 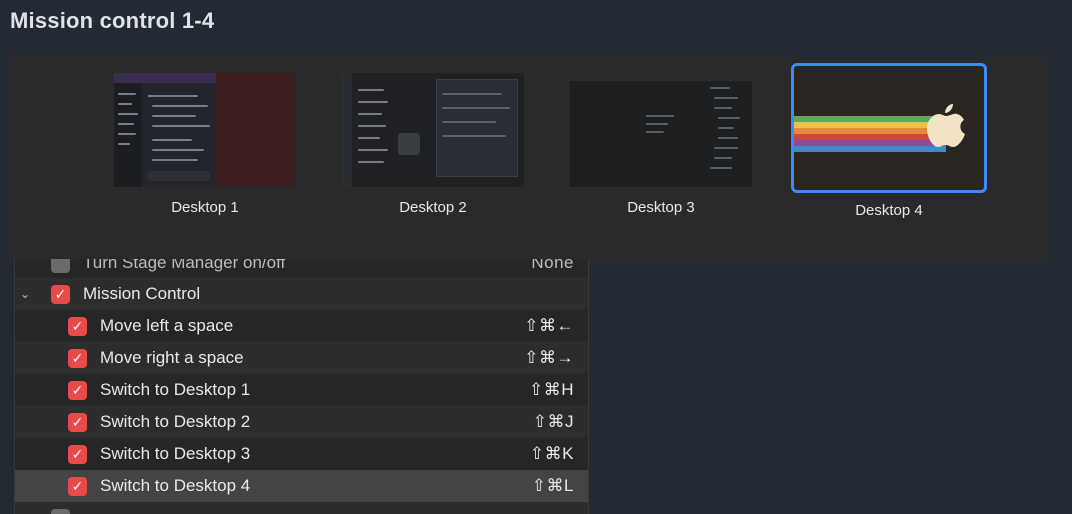 What do you see at coordinates (889, 210) in the screenshot?
I see `space-label: Desktop 4` at bounding box center [889, 210].